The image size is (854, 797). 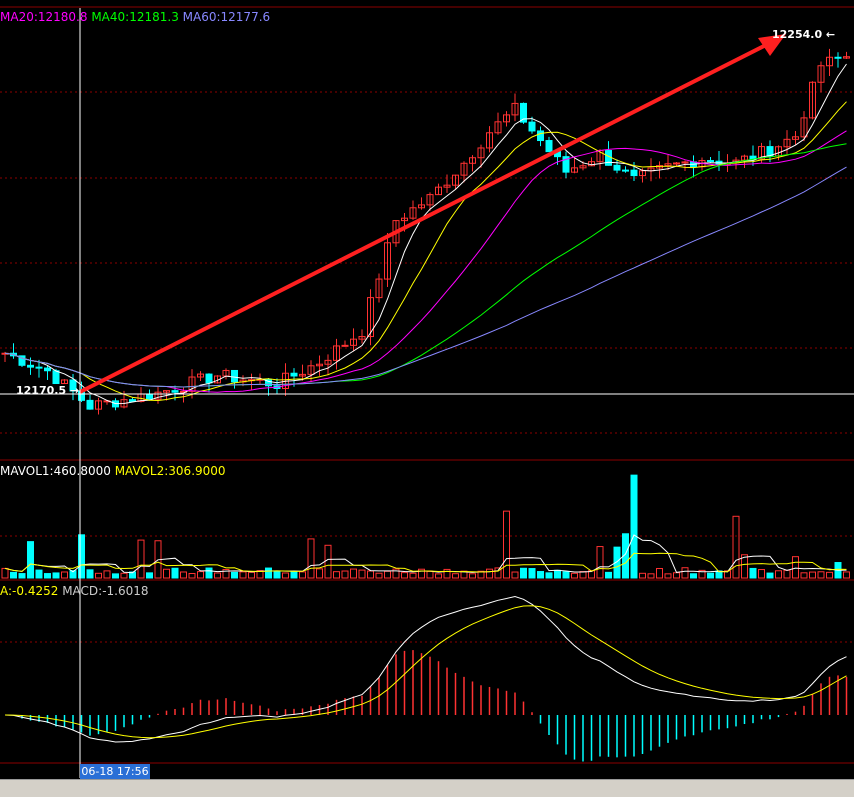 I want to click on mavol10-line, so click(x=425, y=562).